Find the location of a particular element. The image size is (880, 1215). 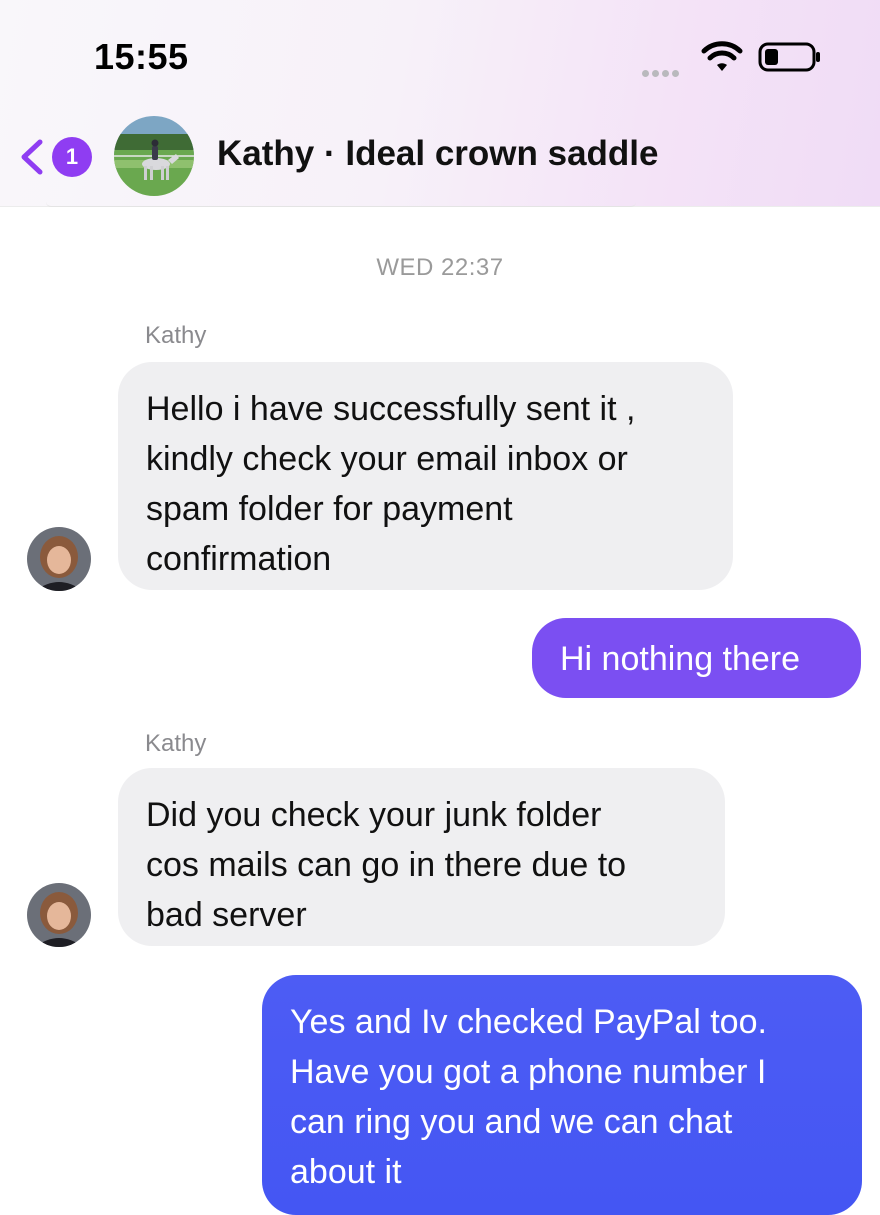

message-line: spam folder for payment is located at coordinates (329, 509).